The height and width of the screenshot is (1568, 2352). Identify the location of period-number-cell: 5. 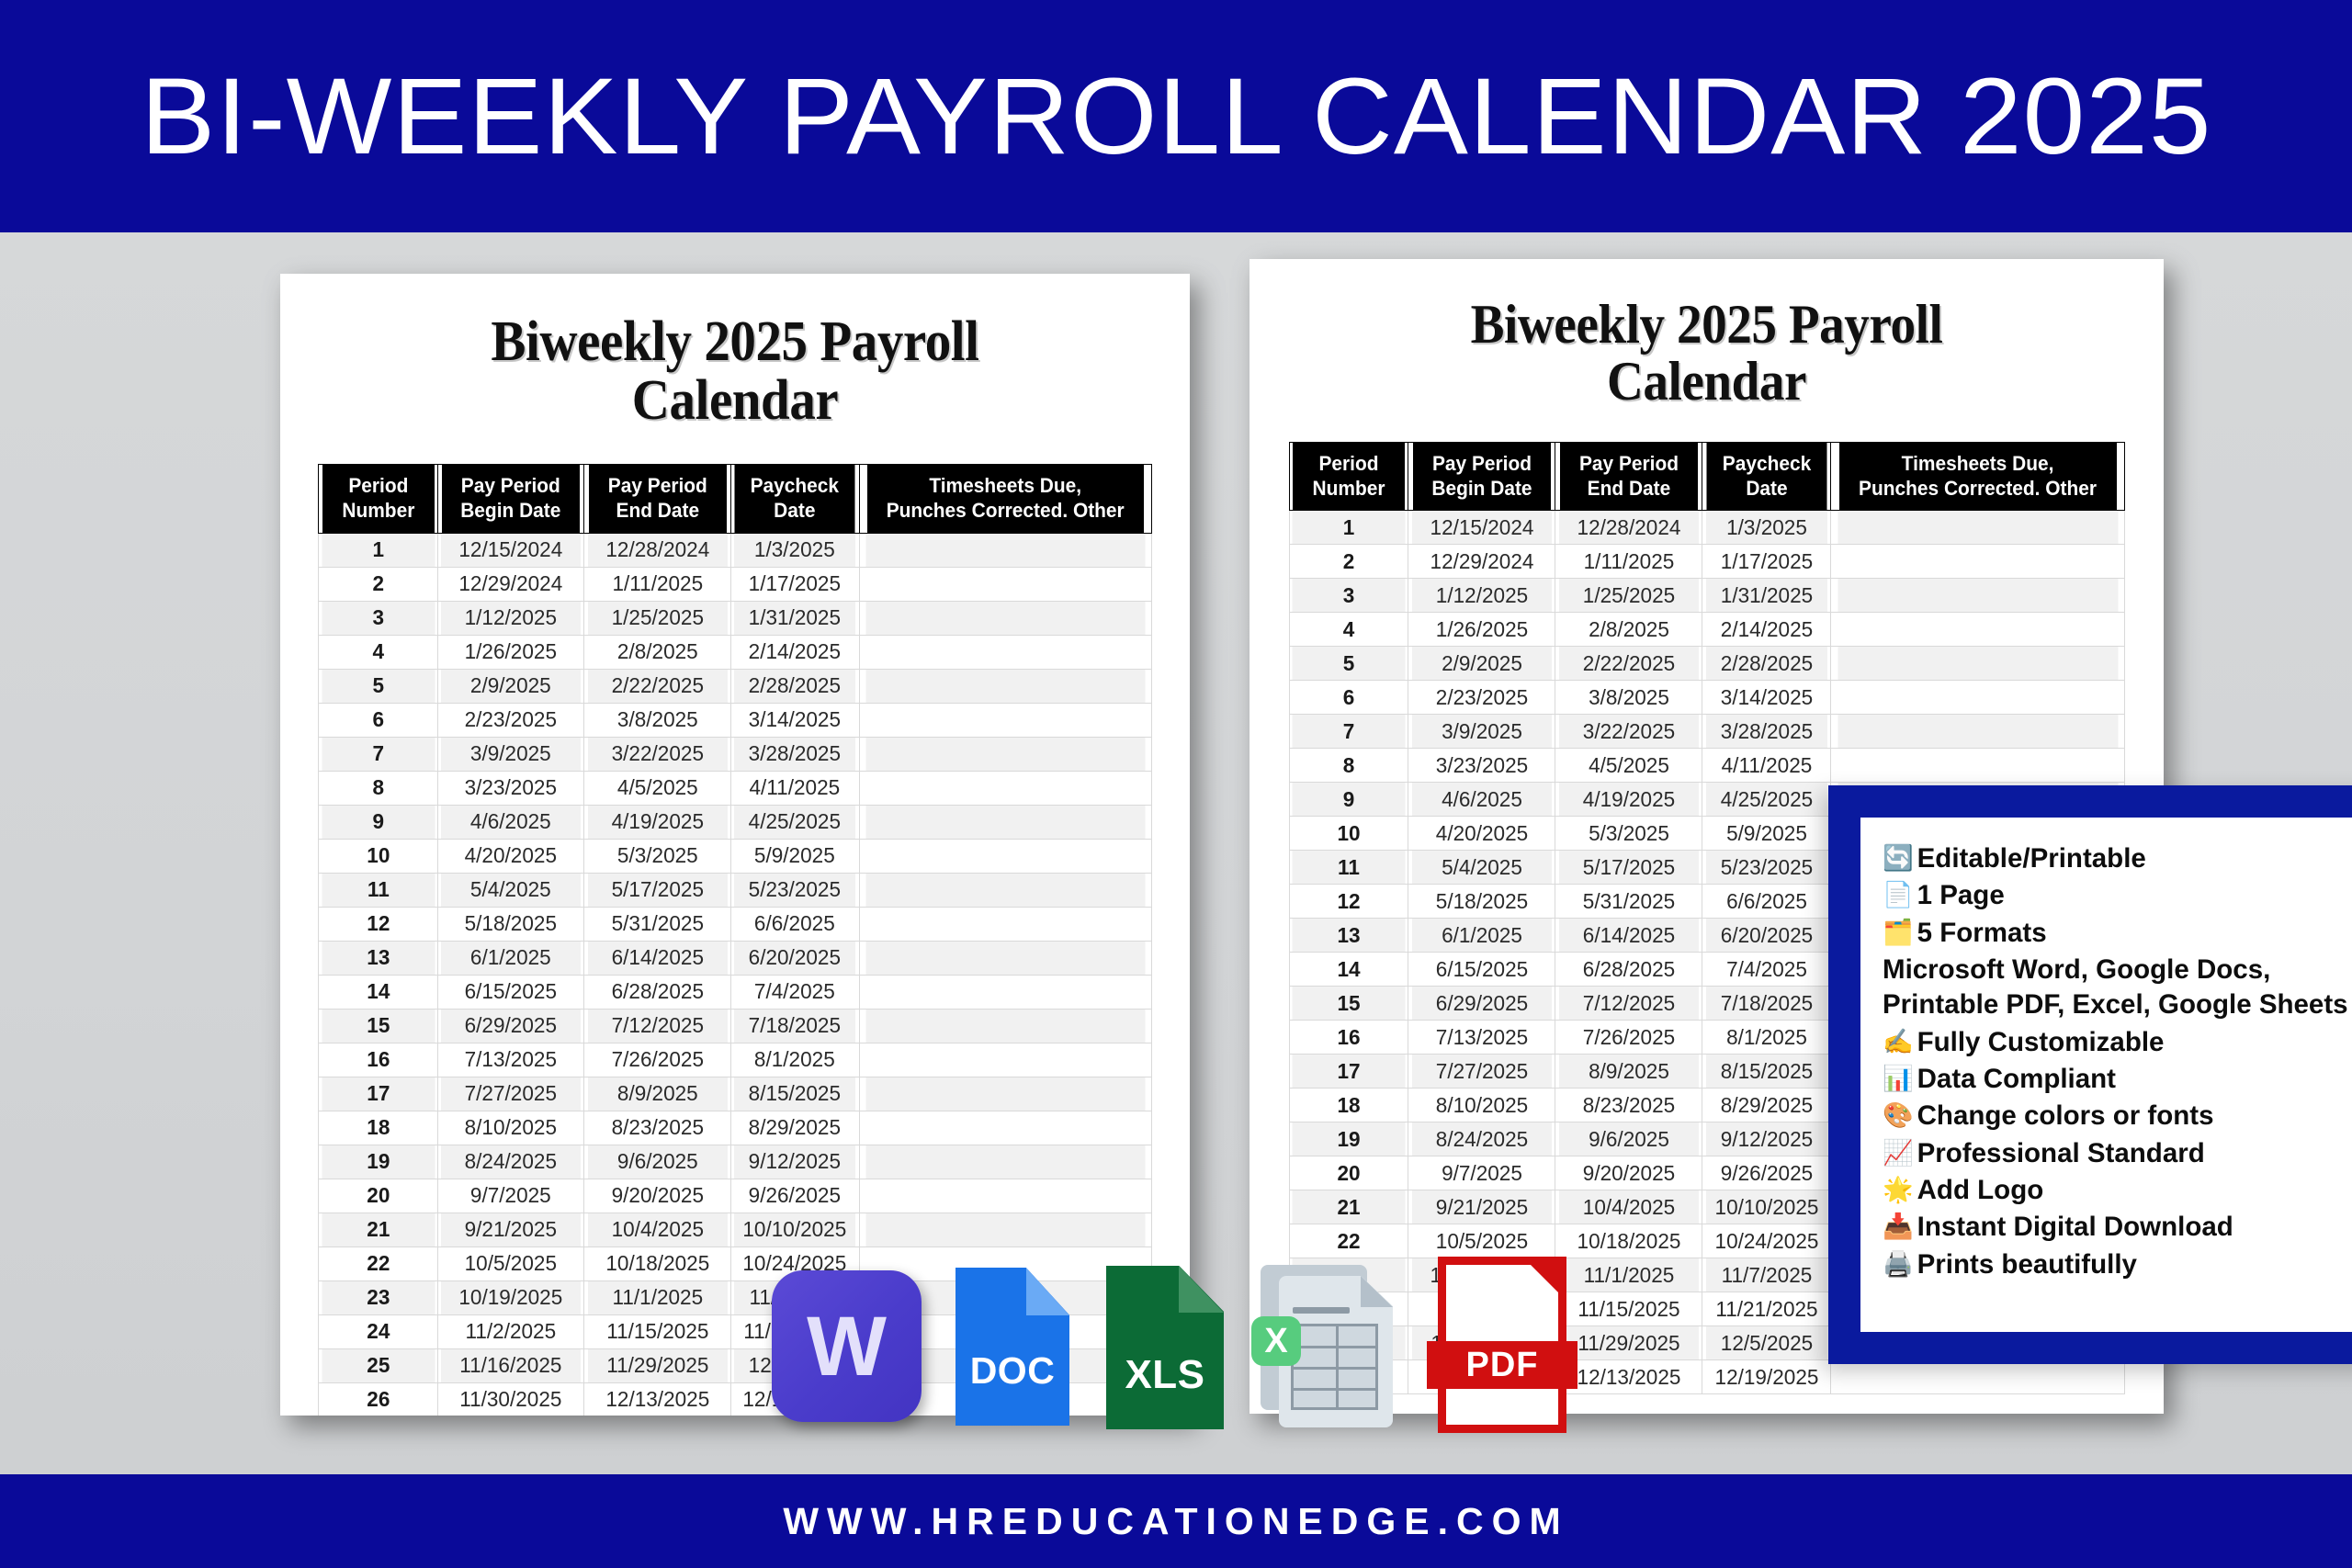
(378, 686).